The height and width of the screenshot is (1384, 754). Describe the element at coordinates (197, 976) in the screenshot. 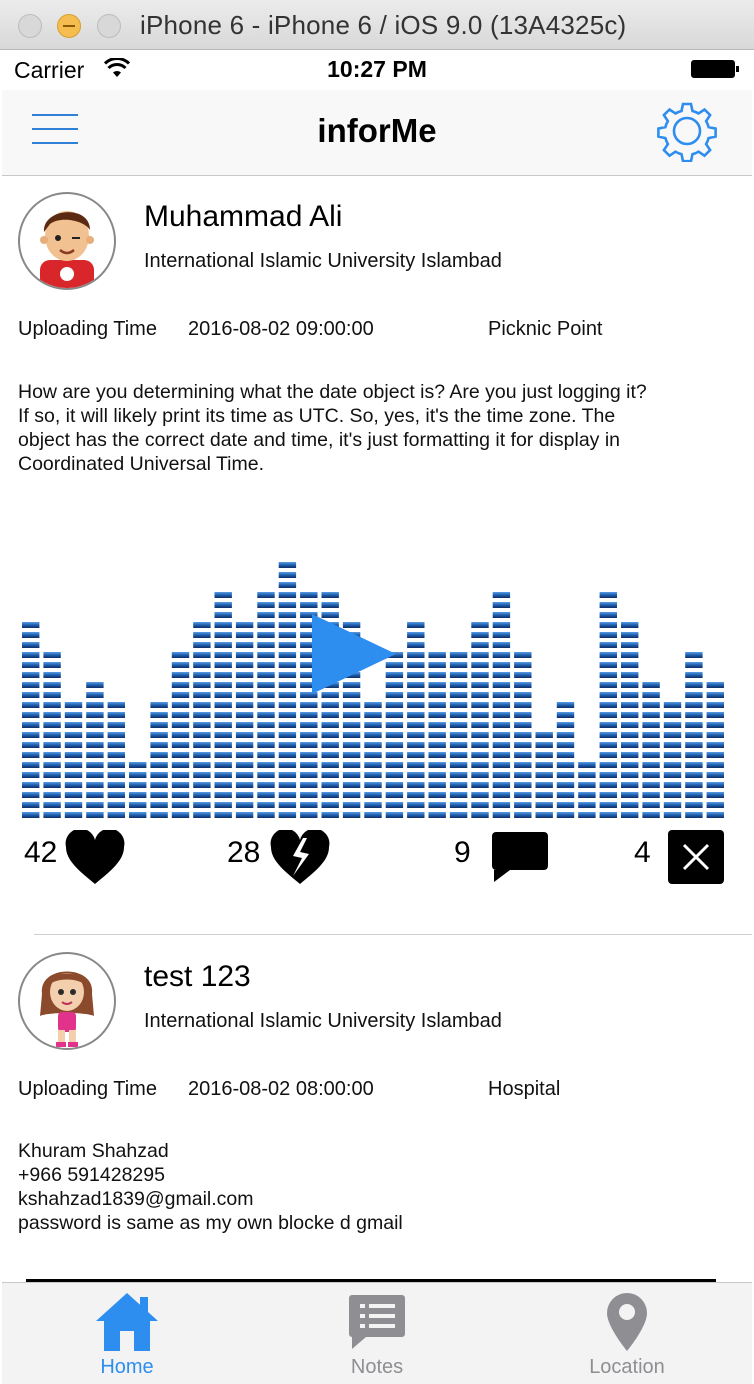

I see `post-author-name: test 123` at that location.